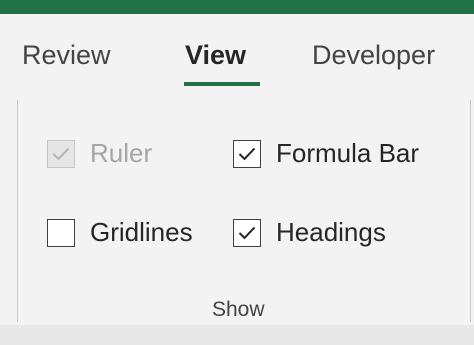 The image size is (474, 345). I want to click on tab-developer: Developer, so click(373, 55).